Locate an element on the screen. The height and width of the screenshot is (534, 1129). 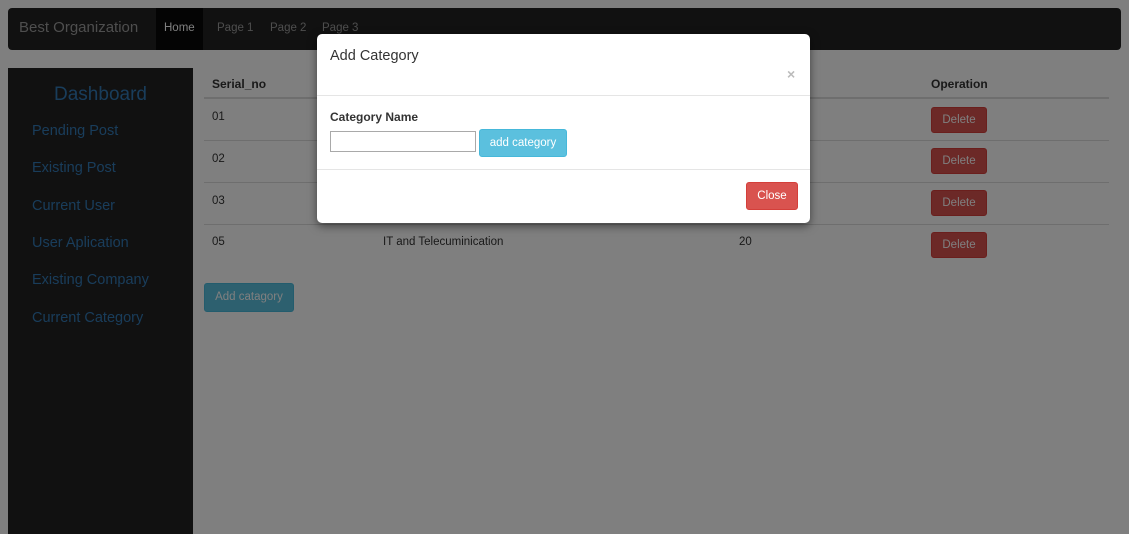
modal-title: Add Category is located at coordinates (374, 56).